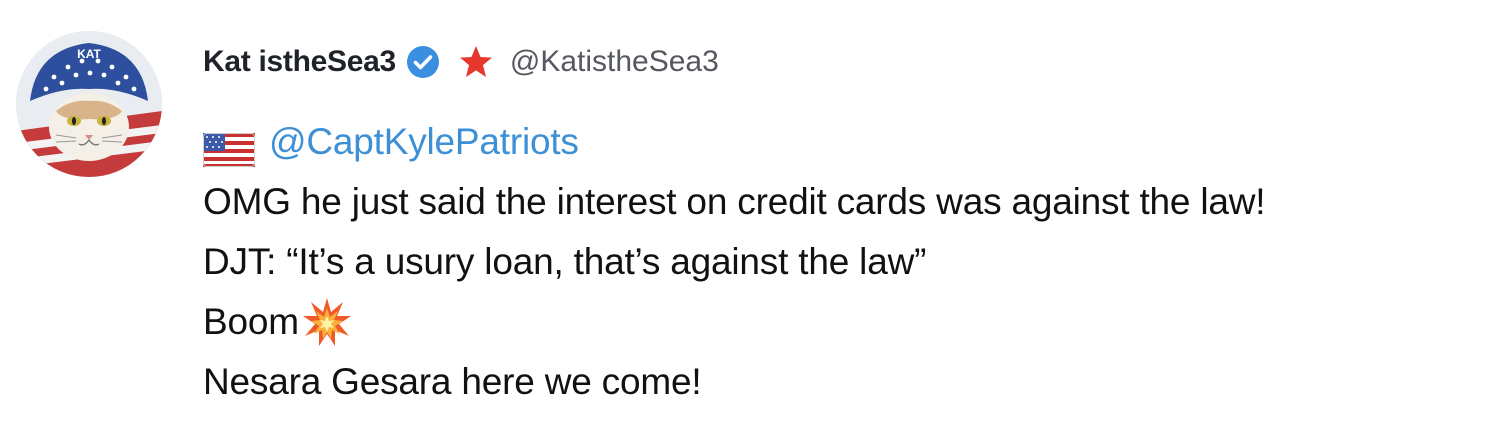  What do you see at coordinates (424, 142) in the screenshot?
I see `mention-link: @CaptKylePatriots` at bounding box center [424, 142].